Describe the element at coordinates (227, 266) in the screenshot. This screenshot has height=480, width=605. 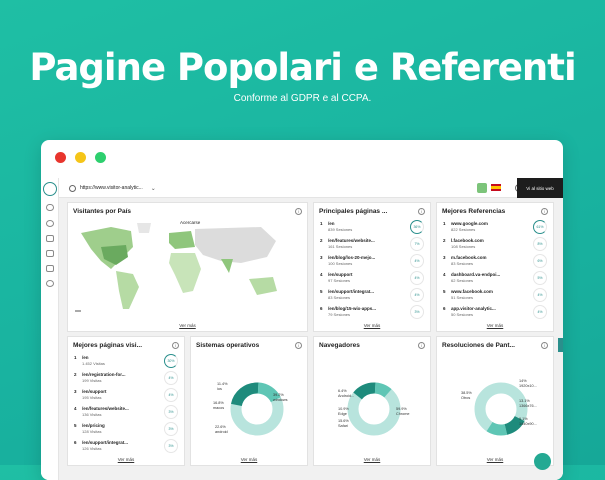
I see `india-region` at that location.